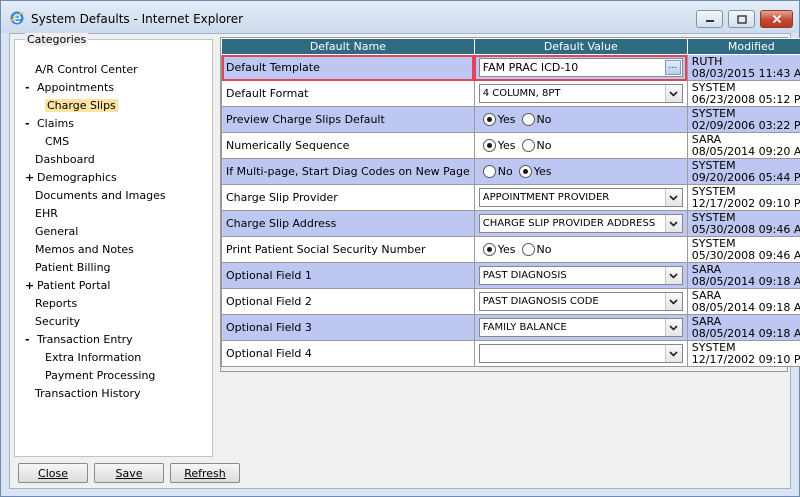 The height and width of the screenshot is (497, 800). Describe the element at coordinates (707, 61) in the screenshot. I see `modified-user: RUTH` at that location.